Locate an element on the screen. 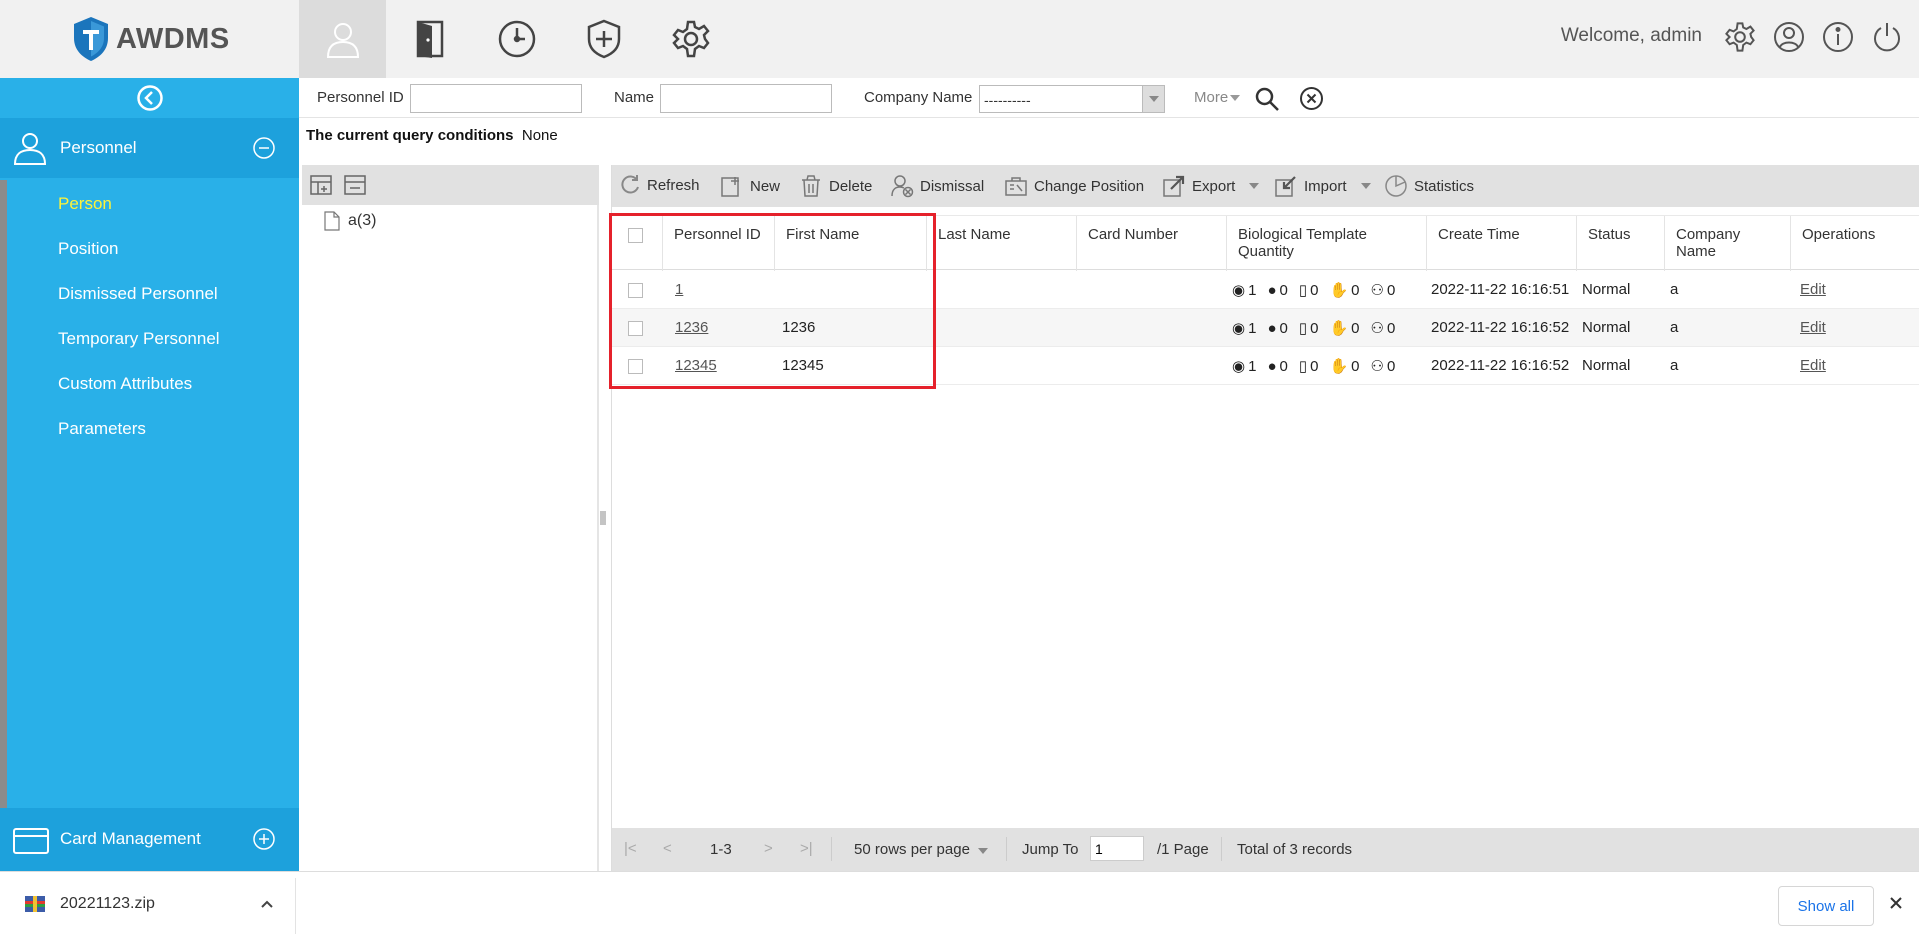 This screenshot has height=939, width=1919. nav-access is located at coordinates (429, 39).